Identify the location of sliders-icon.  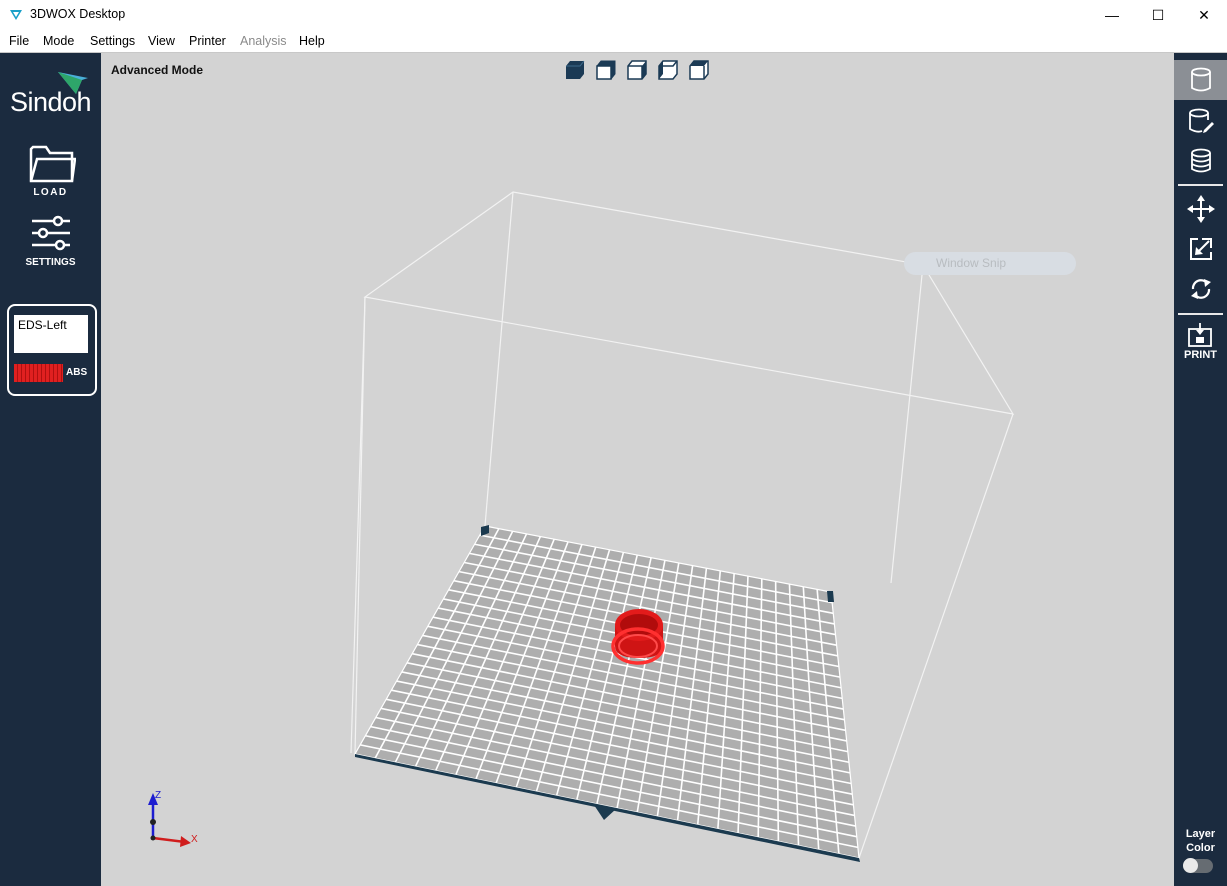
(51, 233).